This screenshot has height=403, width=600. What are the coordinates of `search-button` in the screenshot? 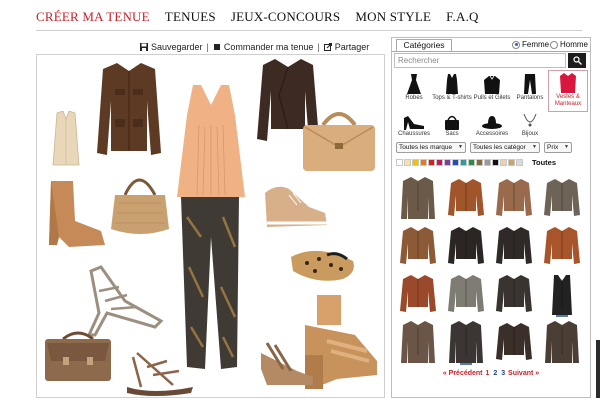 It's located at (577, 60).